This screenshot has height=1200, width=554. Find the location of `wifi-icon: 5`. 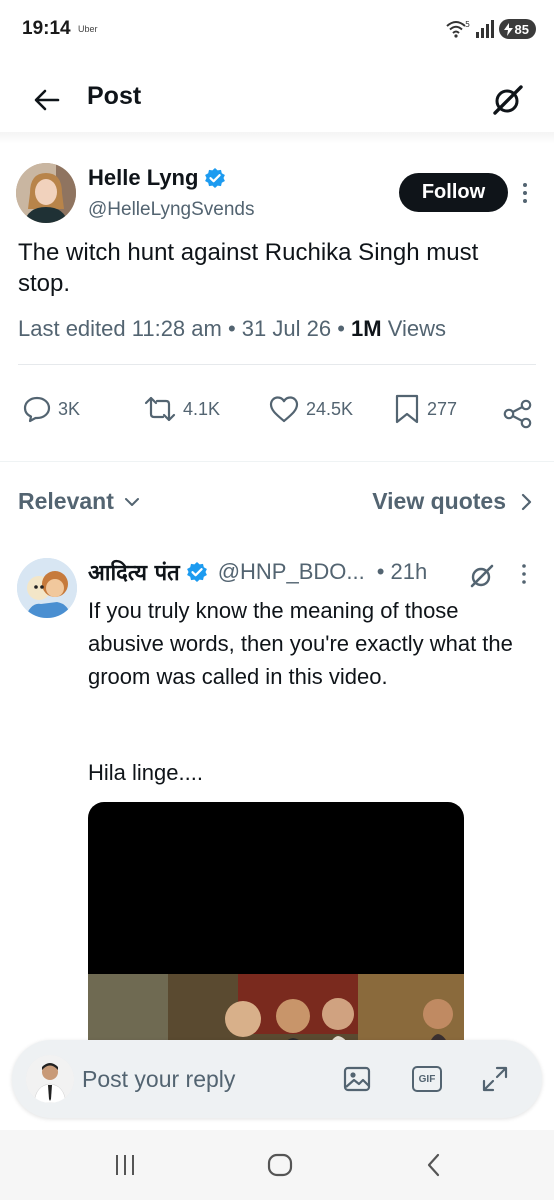

wifi-icon: 5 is located at coordinates (457, 29).